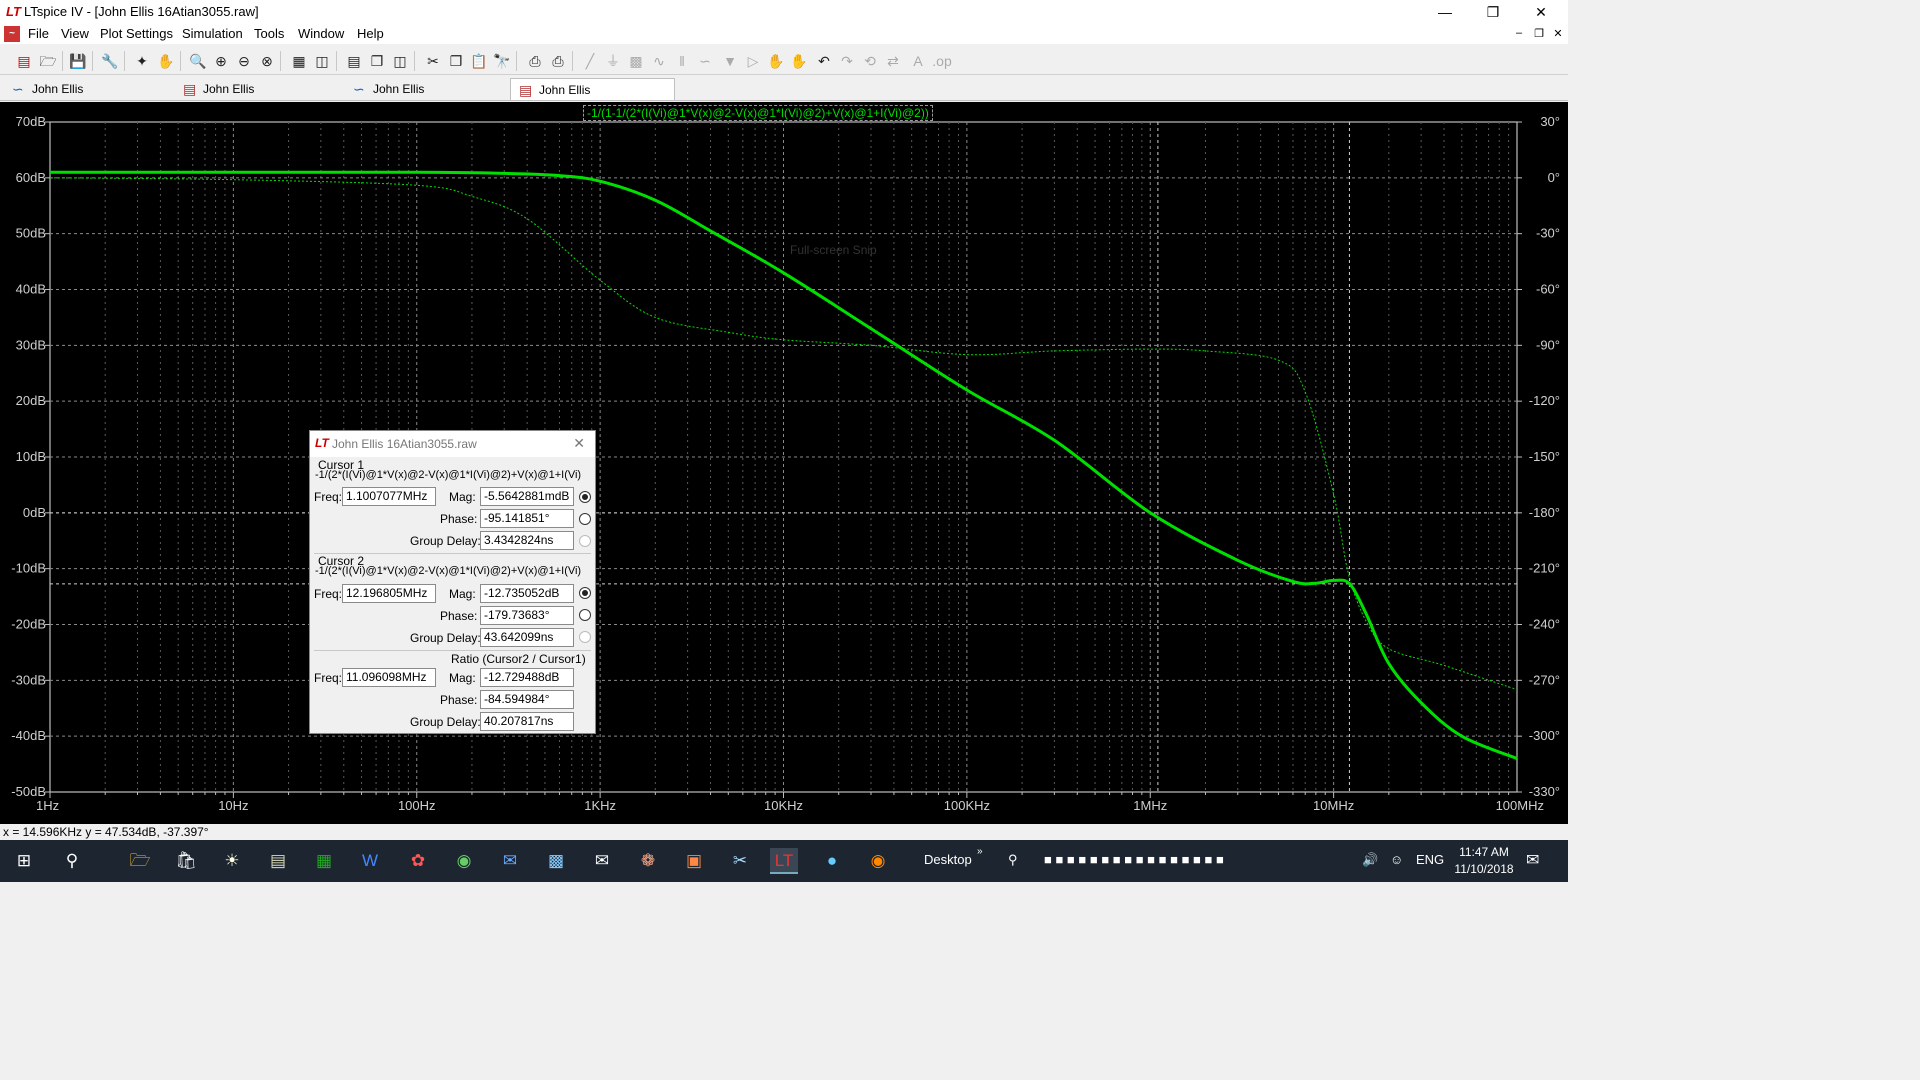  I want to click on mirror-icon: ⇄, so click(893, 61).